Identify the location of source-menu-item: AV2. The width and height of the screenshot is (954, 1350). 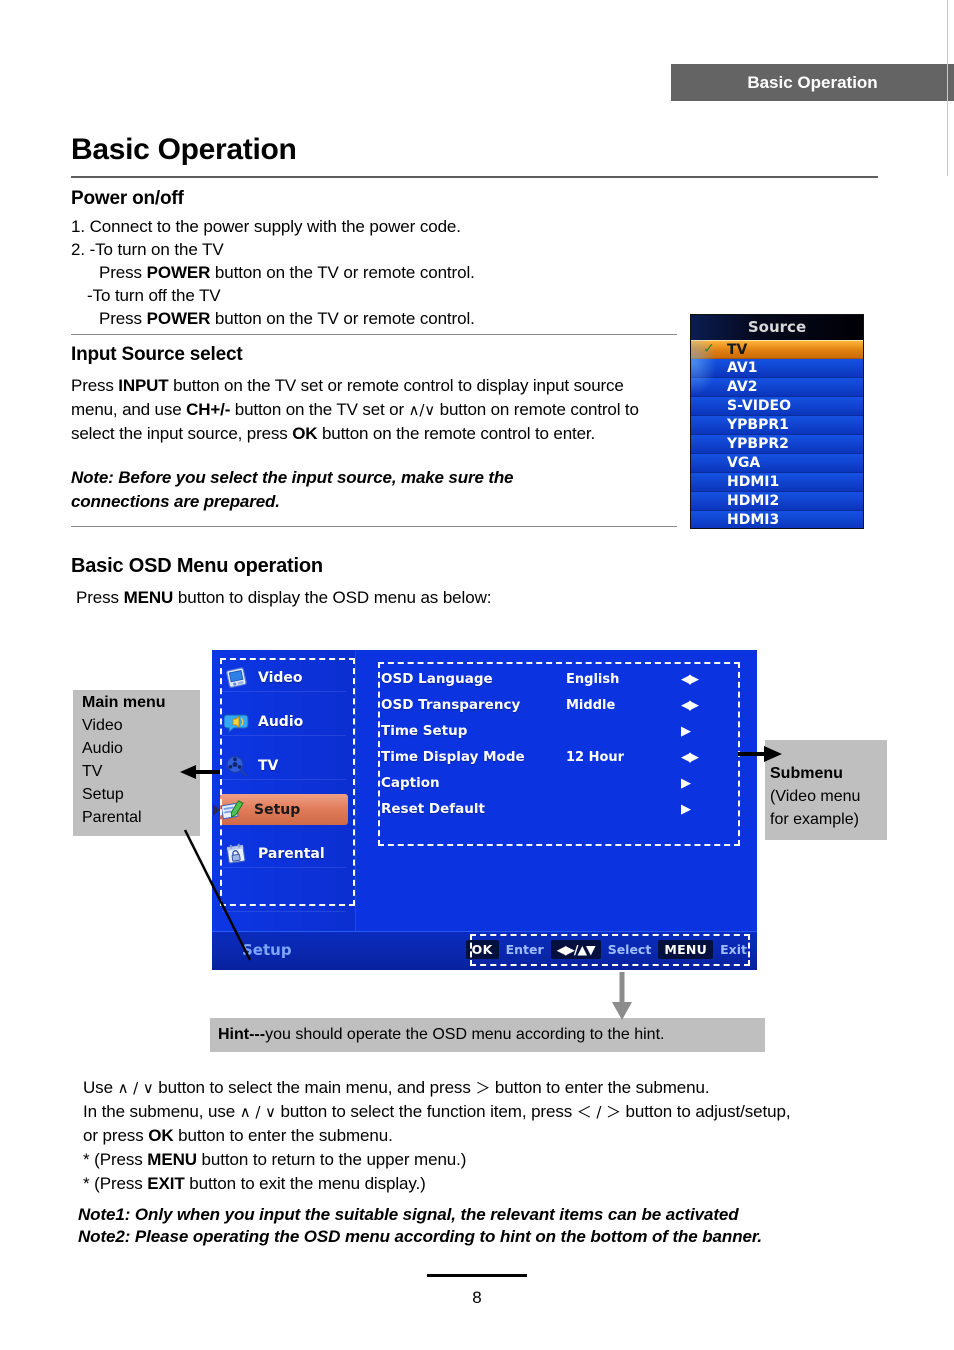
(777, 387).